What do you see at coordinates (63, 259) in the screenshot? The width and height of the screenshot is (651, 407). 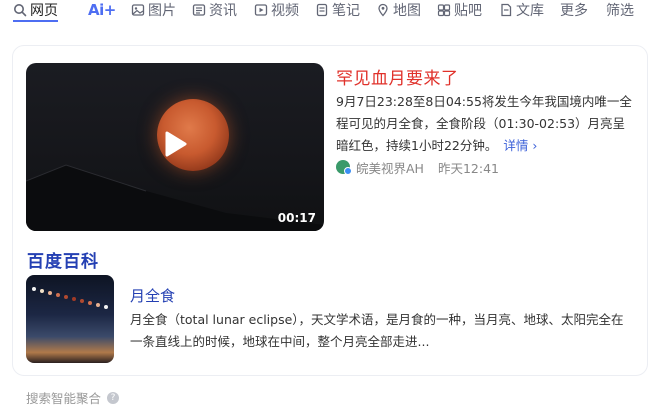 I see `baike-heading: 百度百科` at bounding box center [63, 259].